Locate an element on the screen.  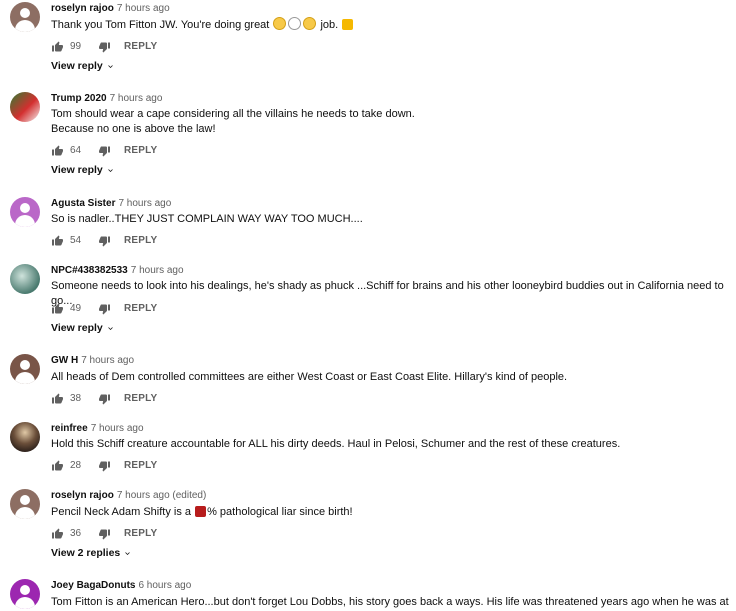
comment-author: Trump 2020 is located at coordinates (79, 98).